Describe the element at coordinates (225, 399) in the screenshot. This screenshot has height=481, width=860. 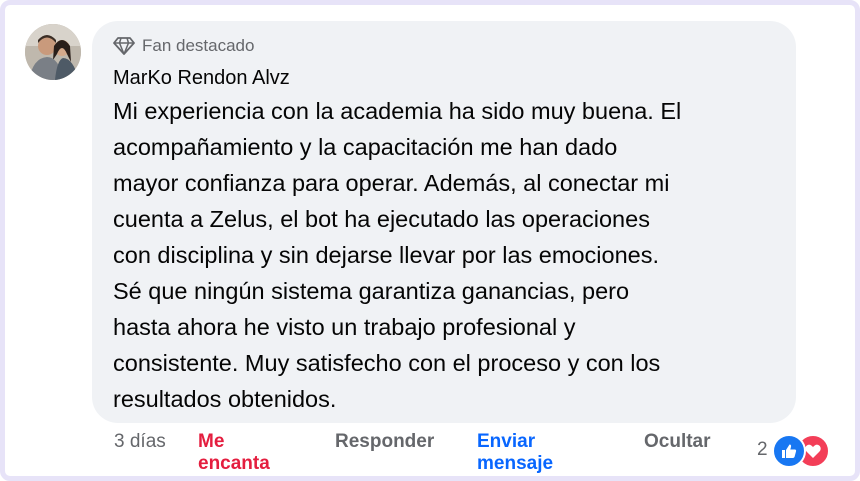
I see `comment-line: resultados obtenidos.` at that location.